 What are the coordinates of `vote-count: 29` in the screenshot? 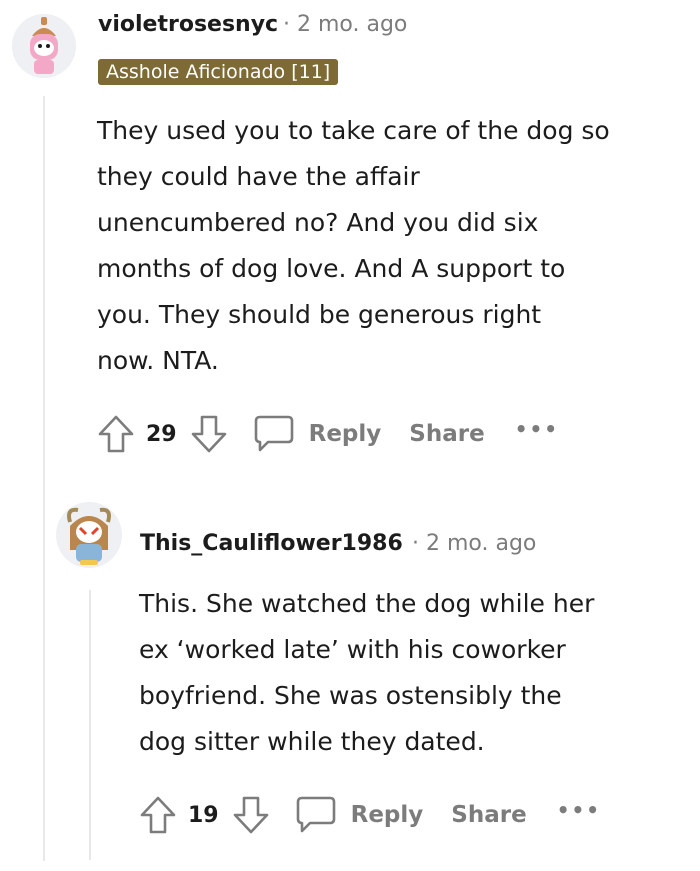 It's located at (161, 434).